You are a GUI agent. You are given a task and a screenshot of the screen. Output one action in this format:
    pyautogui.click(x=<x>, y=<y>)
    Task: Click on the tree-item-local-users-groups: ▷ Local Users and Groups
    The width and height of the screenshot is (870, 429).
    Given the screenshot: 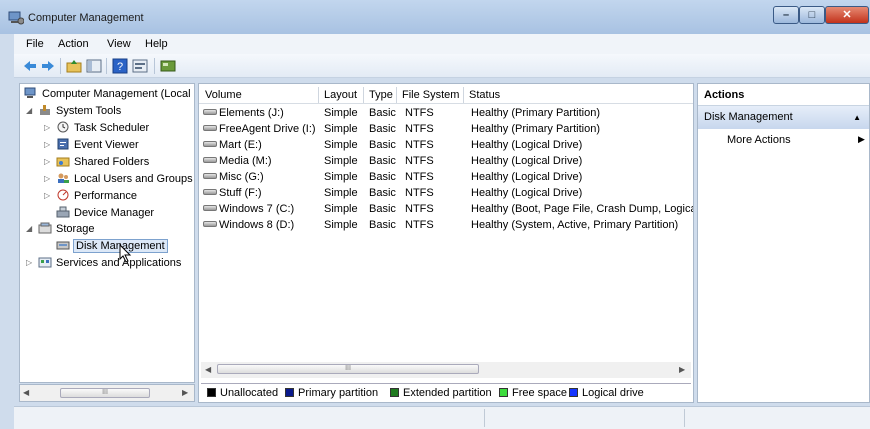 What is the action you would take?
    pyautogui.click(x=118, y=179)
    